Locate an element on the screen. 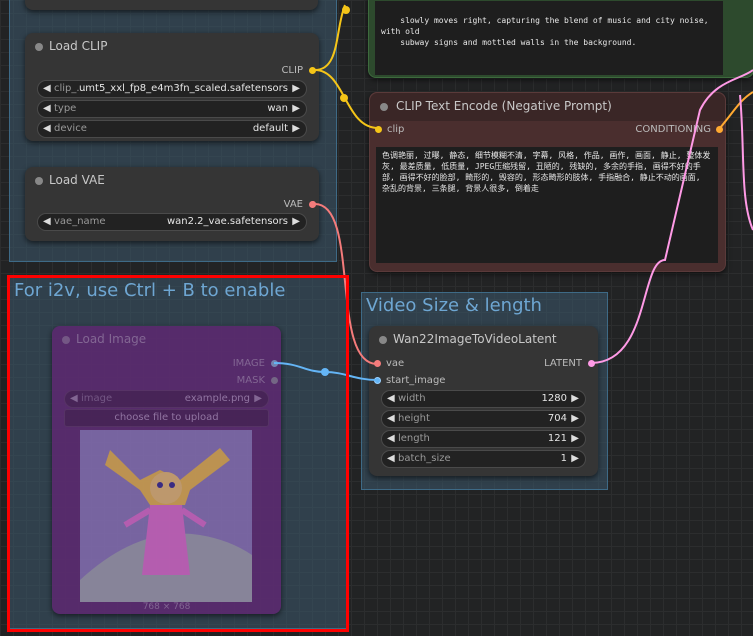  latent-wire is located at coordinates (671, 216).